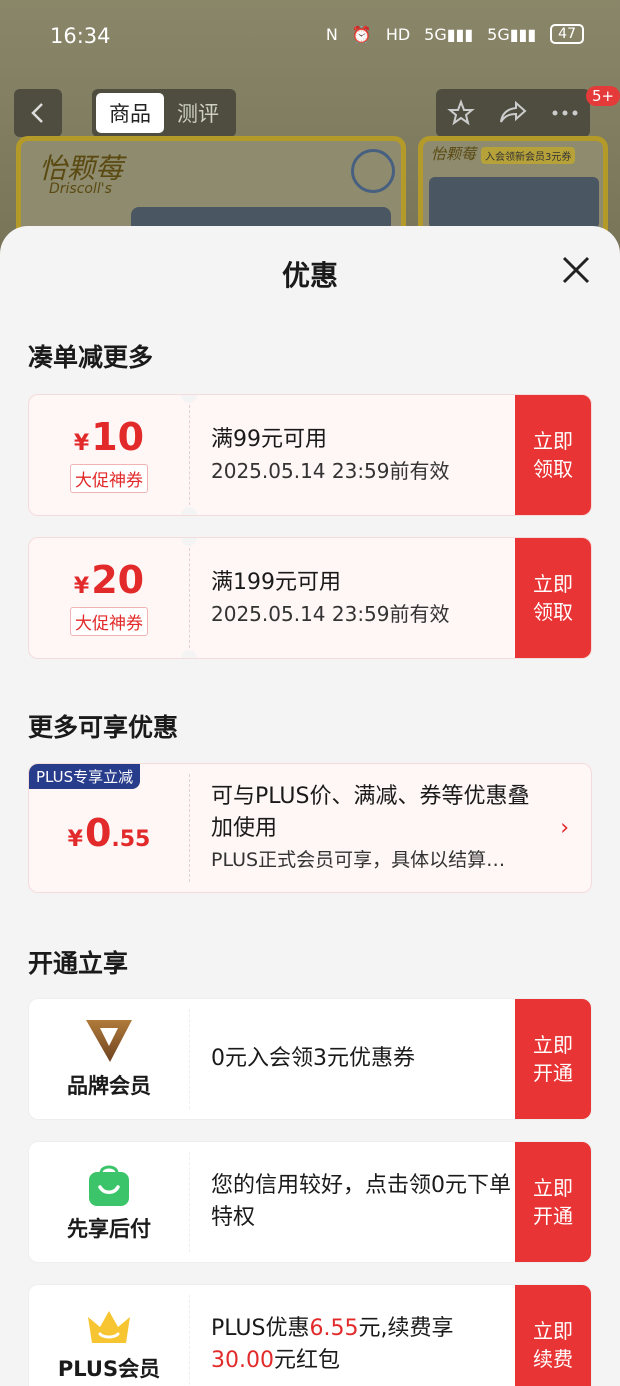 The width and height of the screenshot is (620, 1386). What do you see at coordinates (109, 455) in the screenshot?
I see `coupon-value: ¥10 大促神券` at bounding box center [109, 455].